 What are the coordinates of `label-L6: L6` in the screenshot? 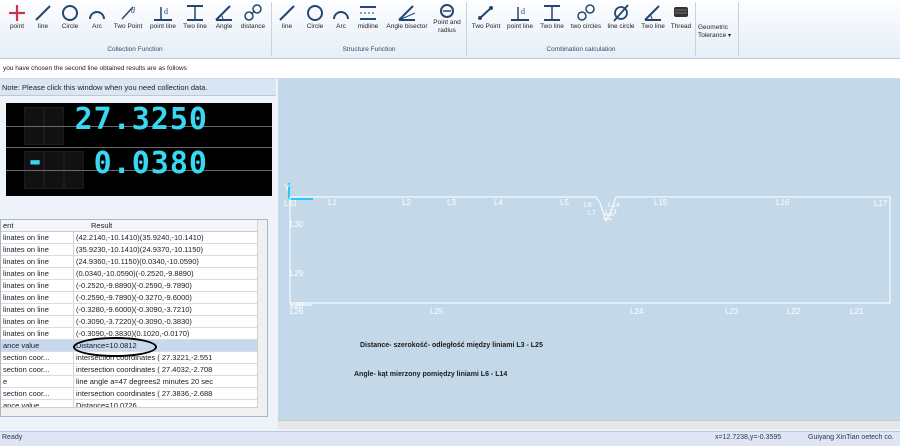 It's located at (588, 205).